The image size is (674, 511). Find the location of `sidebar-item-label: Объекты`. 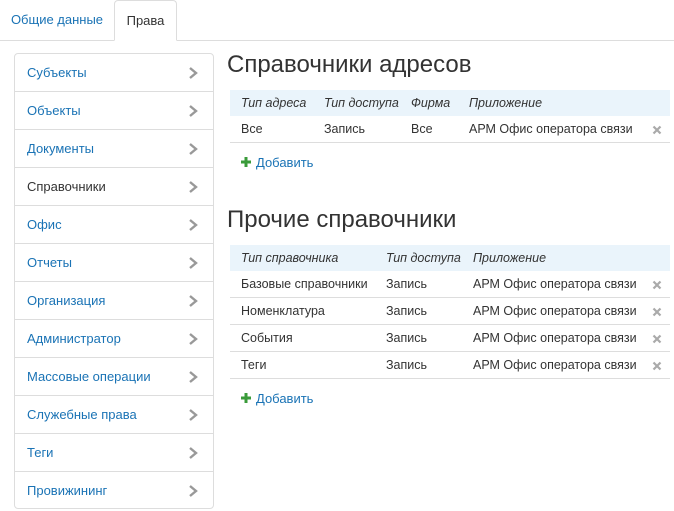

sidebar-item-label: Объекты is located at coordinates (54, 110).